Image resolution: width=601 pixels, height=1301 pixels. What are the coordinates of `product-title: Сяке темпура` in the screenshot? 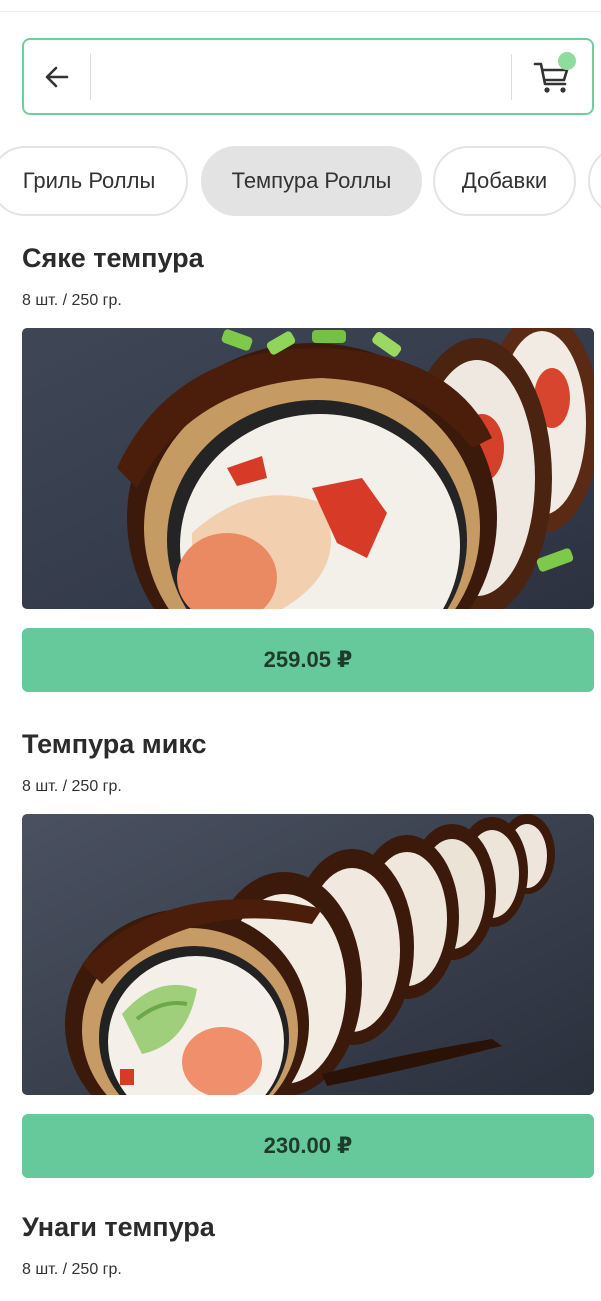 It's located at (113, 258).